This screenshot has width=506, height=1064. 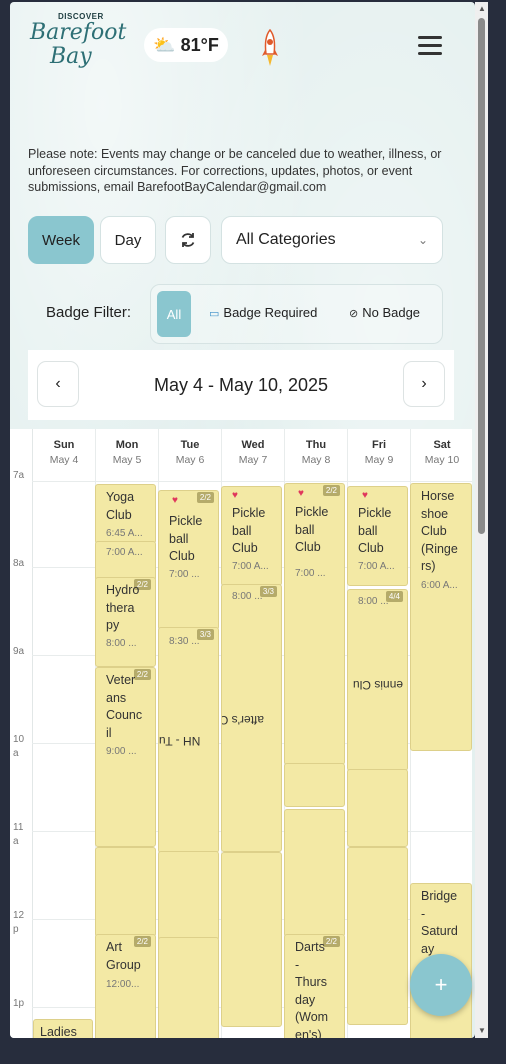 I want to click on day-date: May 8, so click(x=316, y=460).